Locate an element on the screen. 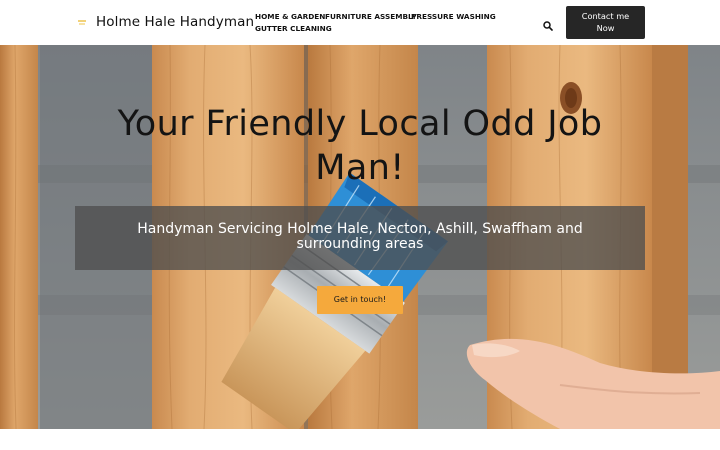 The image size is (720, 450). get-in-touch-button: Get in touch! is located at coordinates (360, 300).